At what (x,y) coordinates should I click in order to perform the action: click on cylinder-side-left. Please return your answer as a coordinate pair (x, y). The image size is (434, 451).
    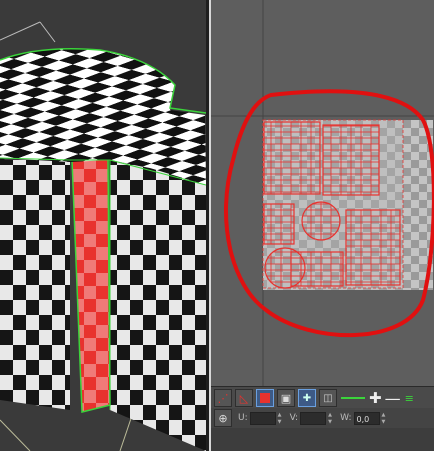
    Looking at the image, I should click on (35, 282).